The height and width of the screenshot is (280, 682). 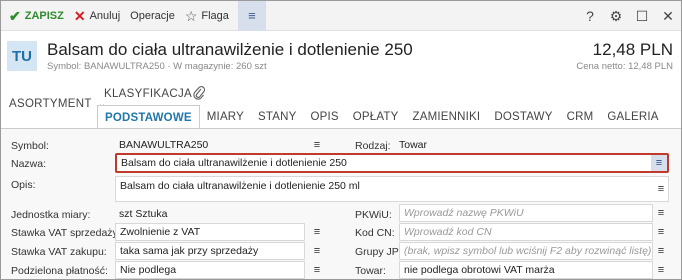 What do you see at coordinates (590, 16) in the screenshot?
I see `help-icon: ?` at bounding box center [590, 16].